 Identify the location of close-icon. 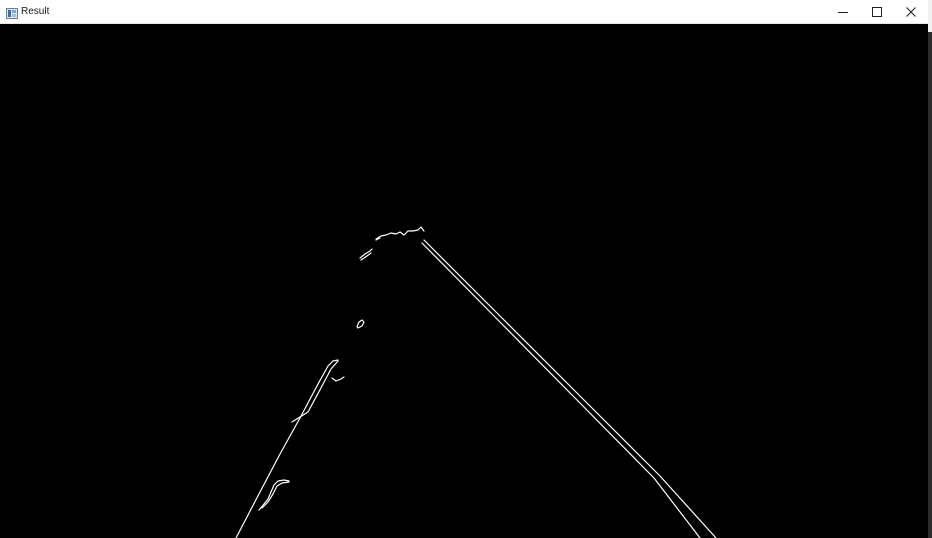
(911, 12).